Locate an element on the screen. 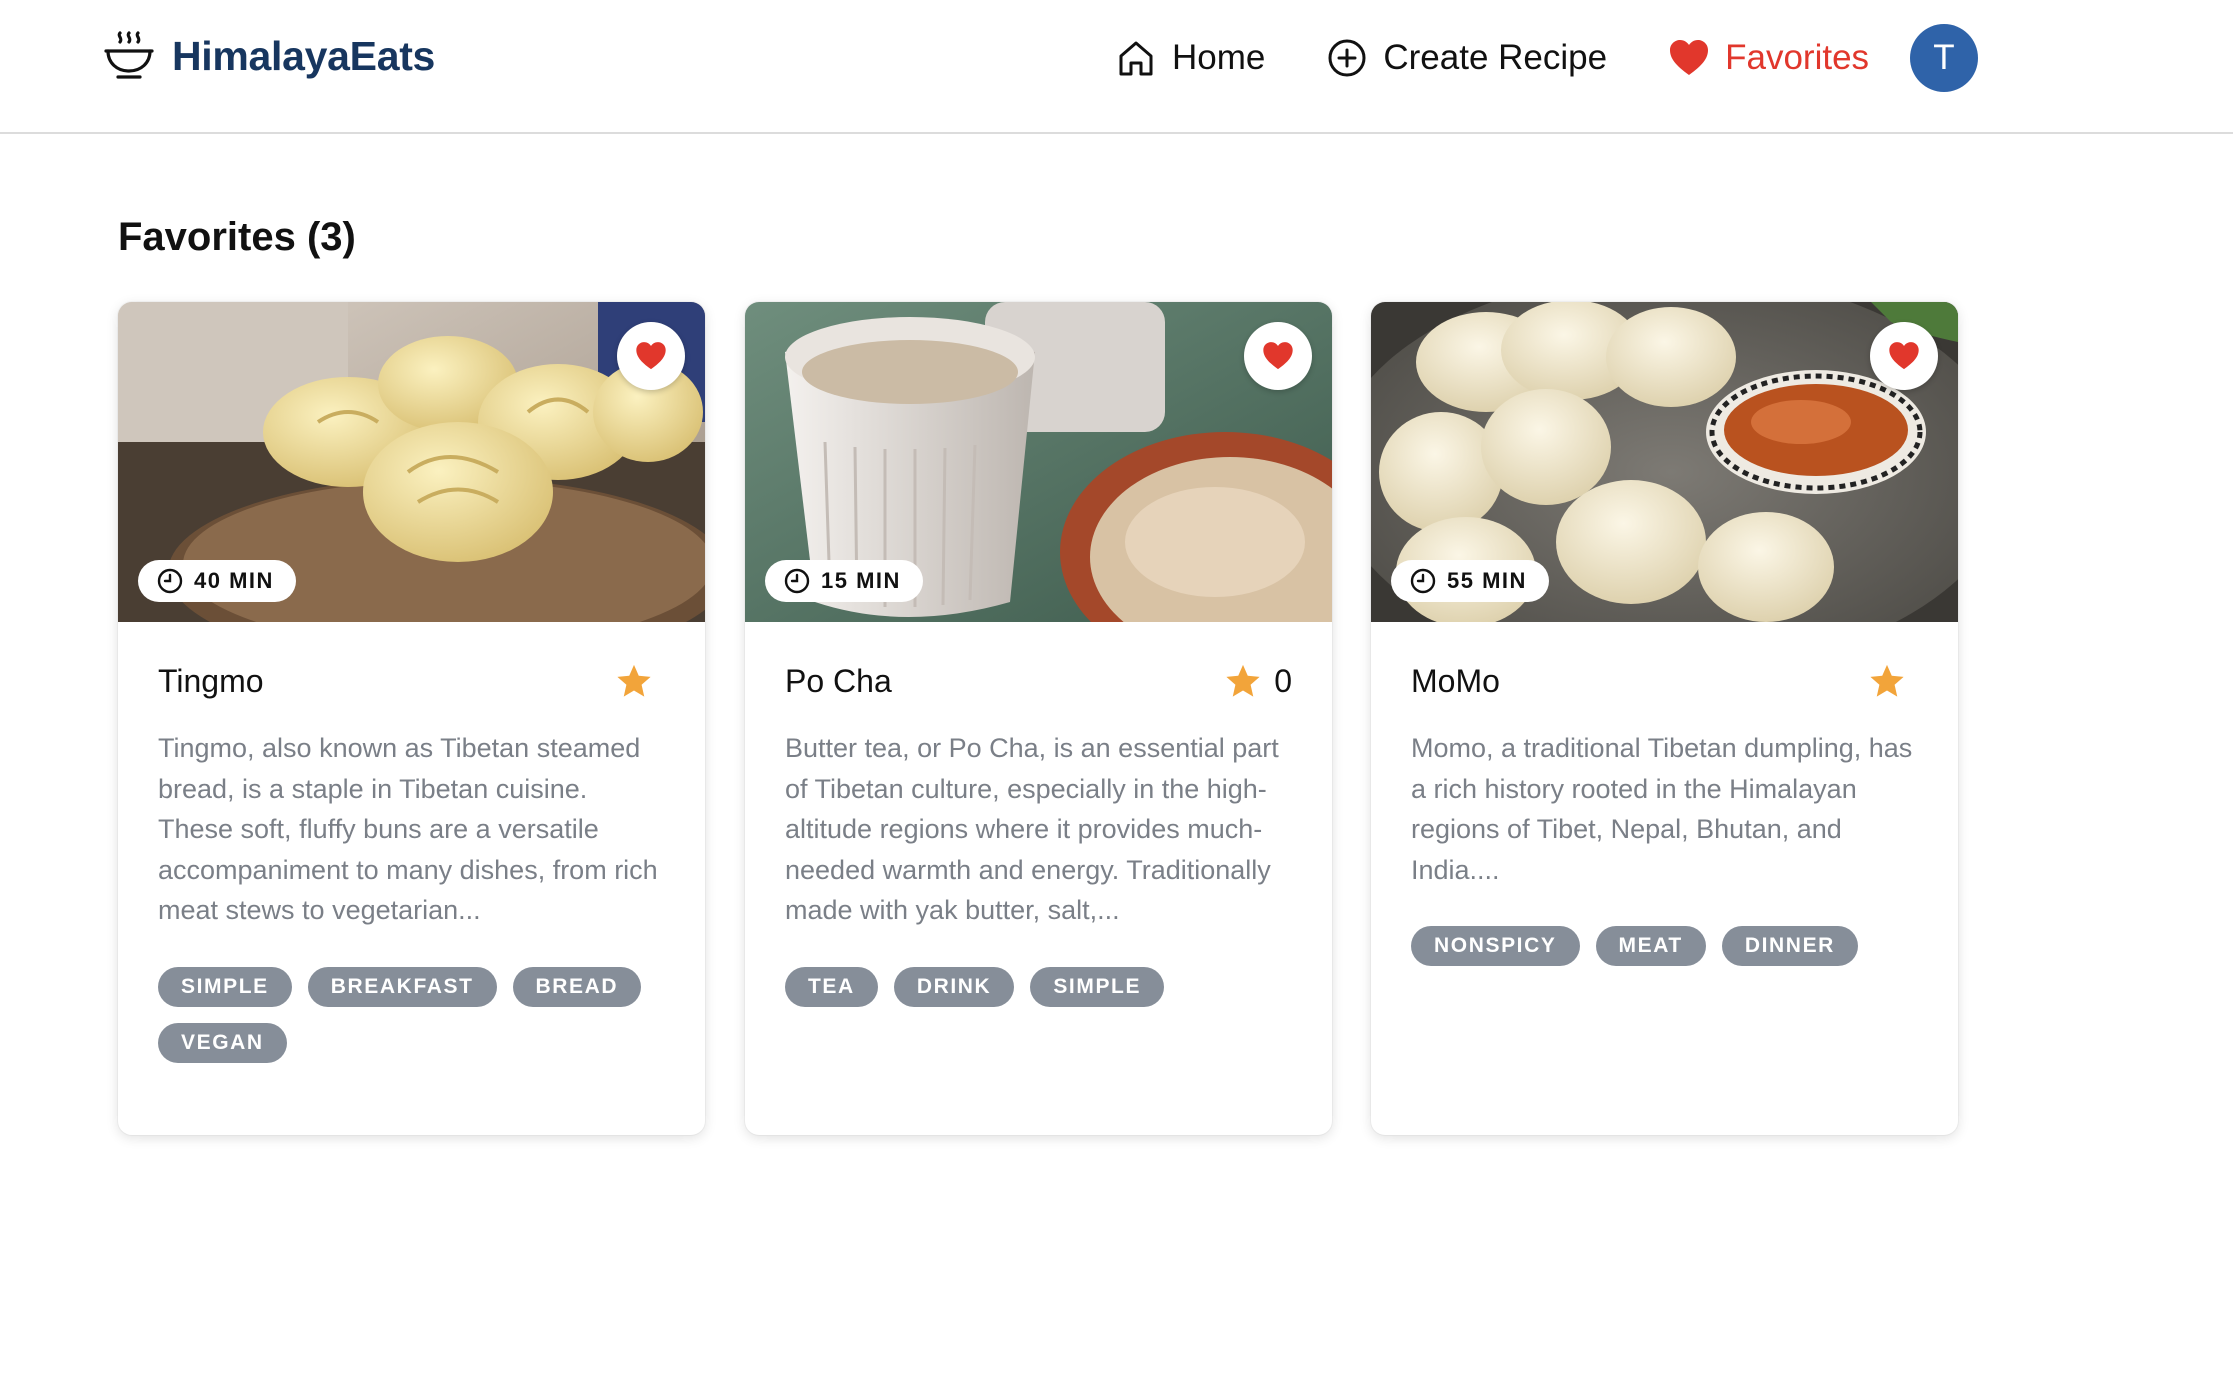 This screenshot has height=1397, width=2233. nav-home-label: Home is located at coordinates (1219, 57).